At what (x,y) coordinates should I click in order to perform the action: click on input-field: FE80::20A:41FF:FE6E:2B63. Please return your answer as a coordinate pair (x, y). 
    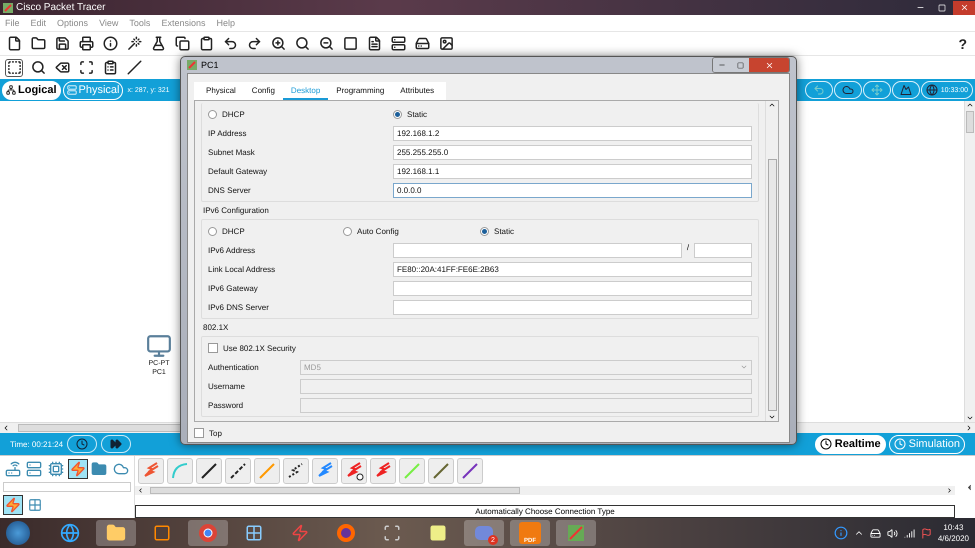
    Looking at the image, I should click on (572, 269).